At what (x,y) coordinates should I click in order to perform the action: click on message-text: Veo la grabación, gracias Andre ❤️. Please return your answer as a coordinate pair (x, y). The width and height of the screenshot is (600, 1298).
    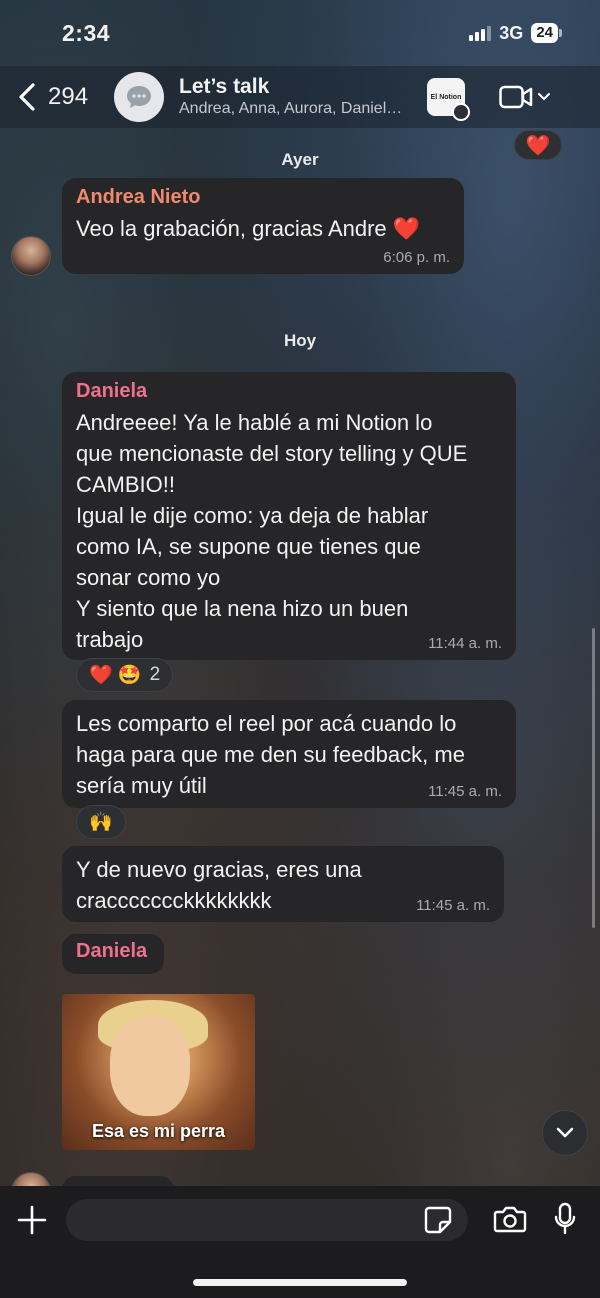
    Looking at the image, I should click on (248, 228).